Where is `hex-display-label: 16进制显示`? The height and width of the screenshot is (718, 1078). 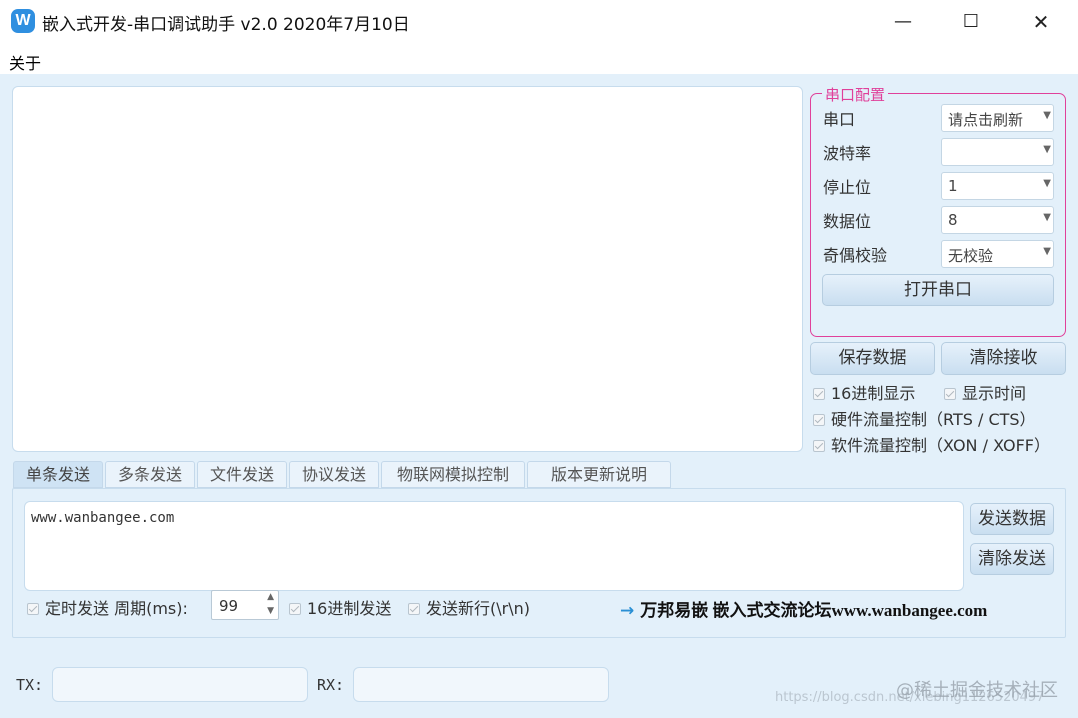 hex-display-label: 16进制显示 is located at coordinates (873, 393).